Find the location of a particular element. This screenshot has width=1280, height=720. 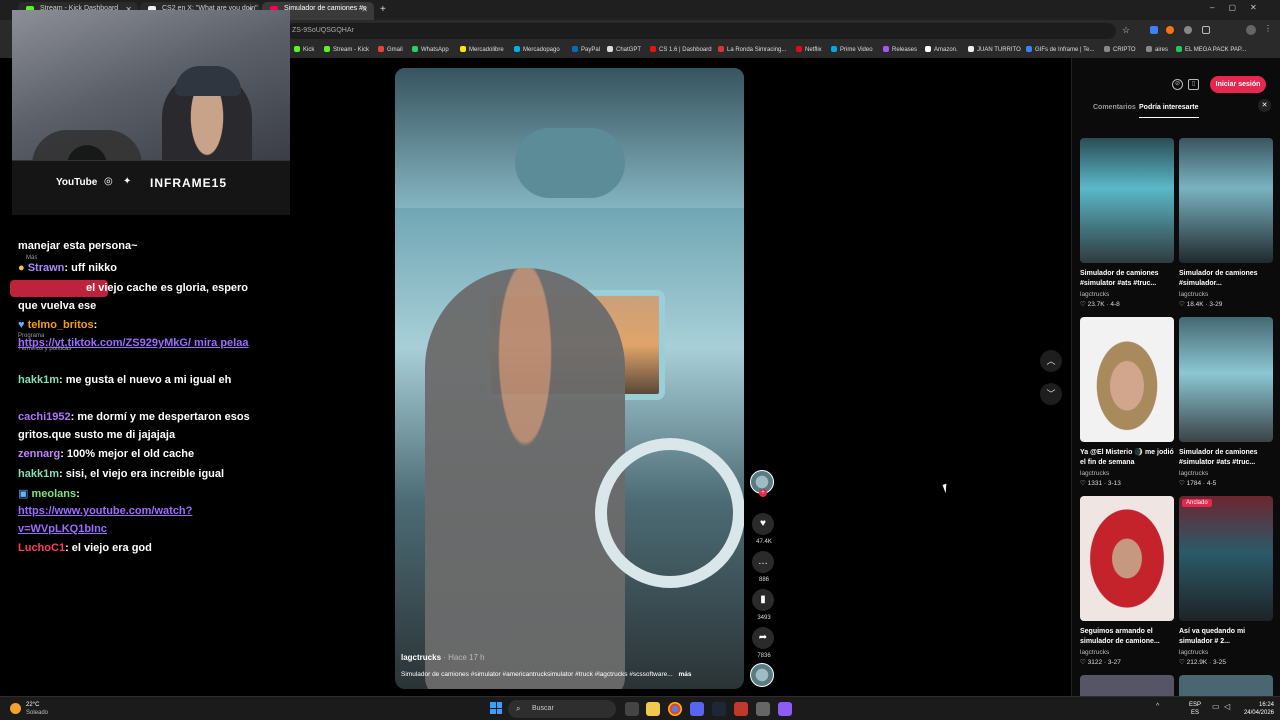

star-icon: ☆ is located at coordinates (1126, 30).